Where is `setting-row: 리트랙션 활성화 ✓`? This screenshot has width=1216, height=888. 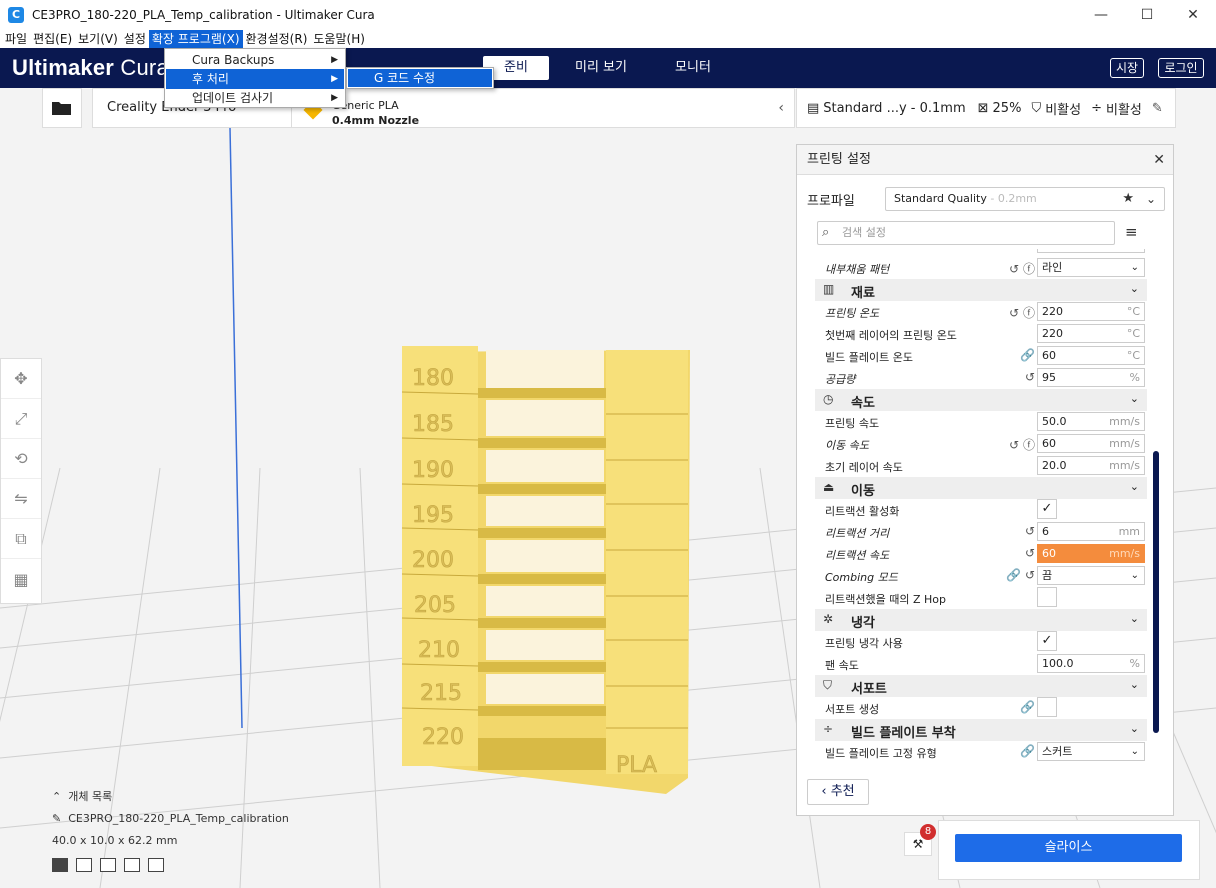
setting-row: 리트랙션 활성화 ✓ is located at coordinates (981, 510).